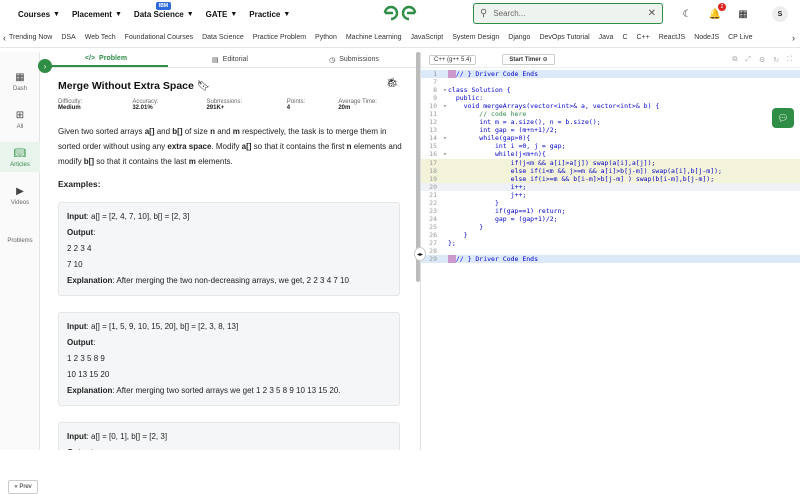 This screenshot has width=800, height=494. I want to click on nav-item: Courses ▼, so click(39, 14).